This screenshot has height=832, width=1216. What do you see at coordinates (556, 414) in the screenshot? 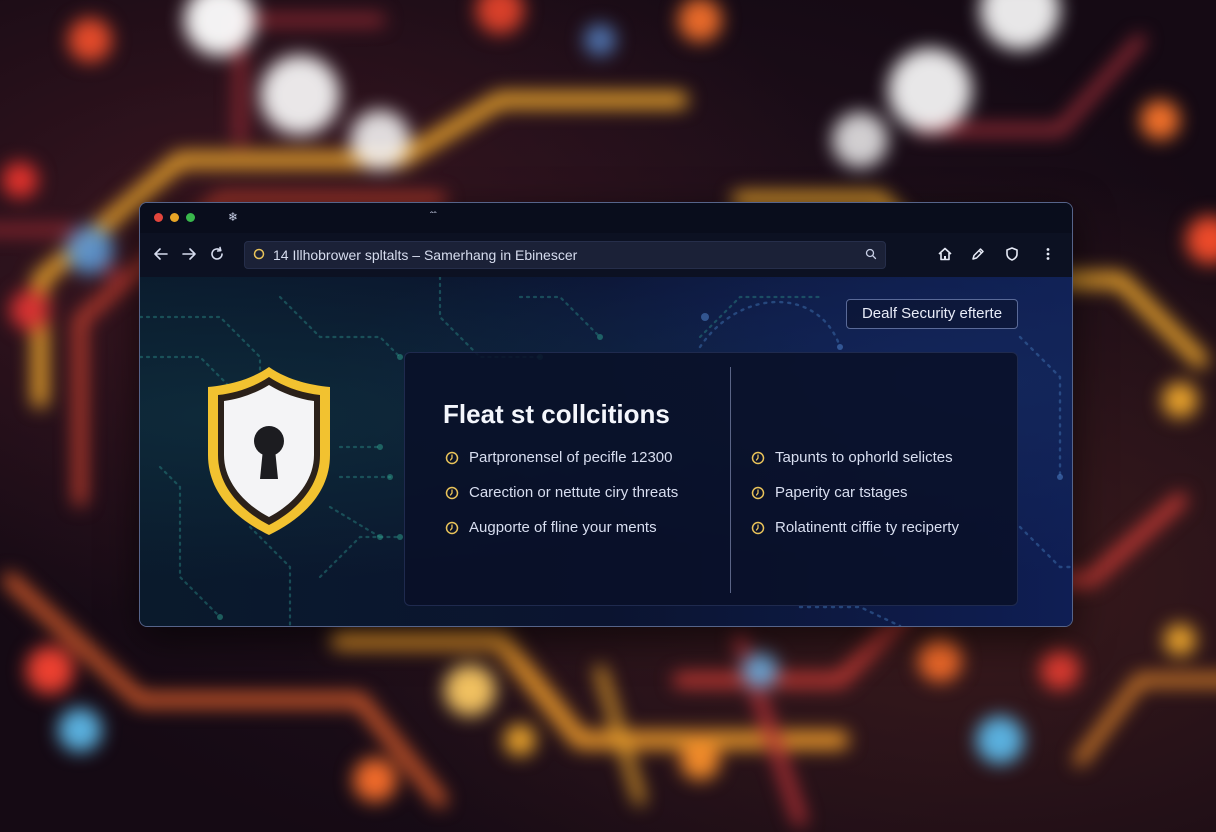
I see `card-title: Fleat st collcitions` at bounding box center [556, 414].